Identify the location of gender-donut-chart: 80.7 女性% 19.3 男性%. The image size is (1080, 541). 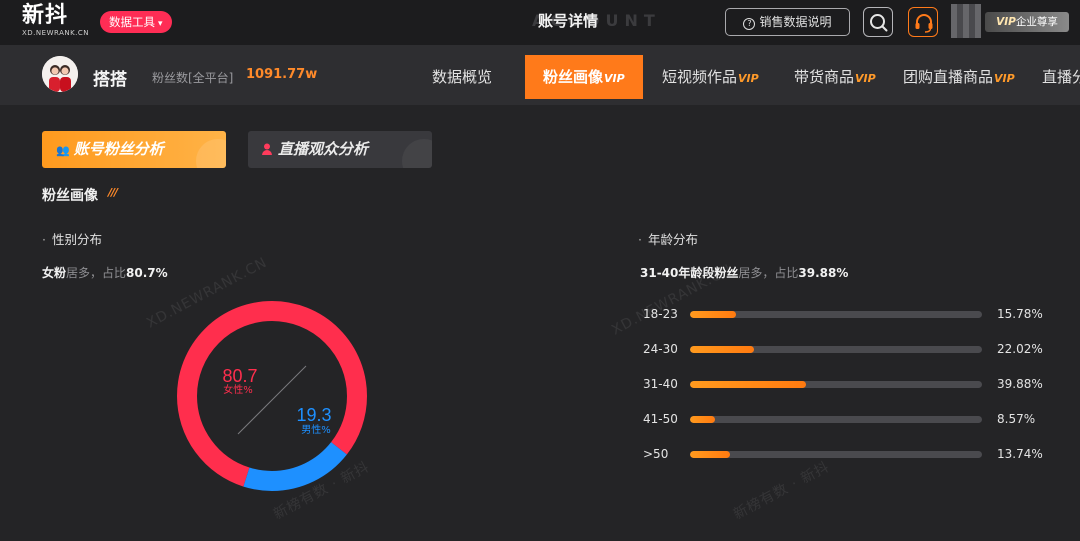
(272, 396).